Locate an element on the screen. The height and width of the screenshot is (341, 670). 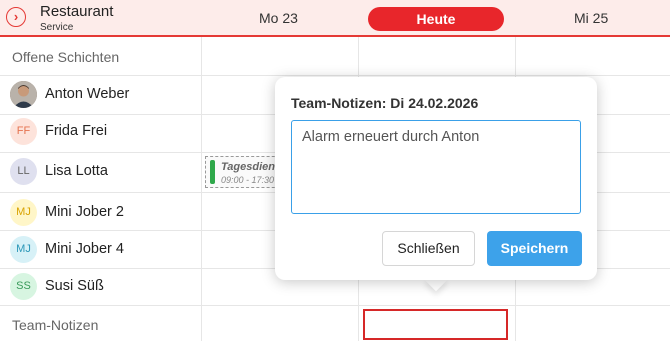
team-notes-cell-today is located at coordinates (435, 324).